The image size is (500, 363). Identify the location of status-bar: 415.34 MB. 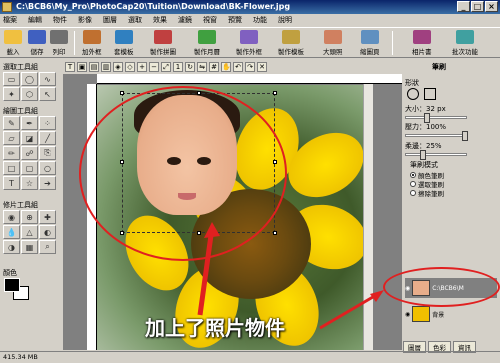
(250, 357).